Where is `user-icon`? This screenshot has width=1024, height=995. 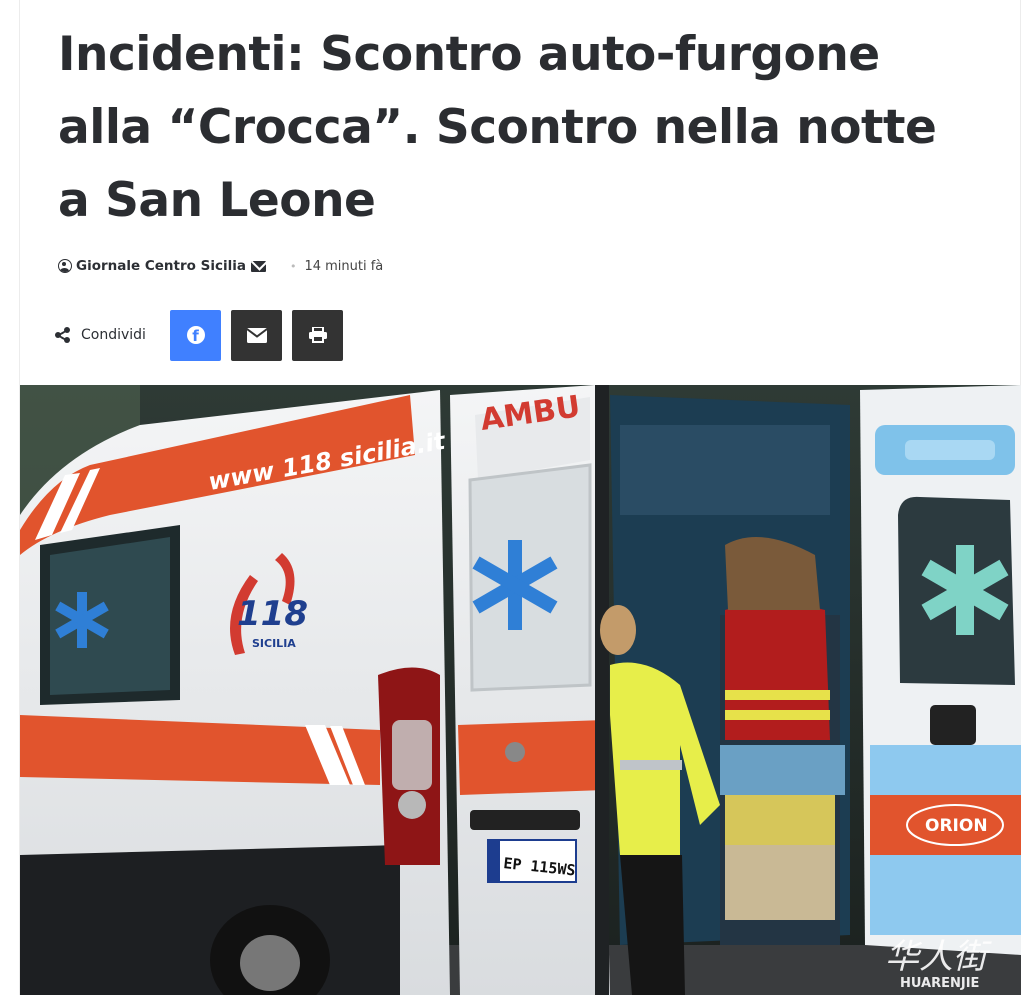 user-icon is located at coordinates (65, 266).